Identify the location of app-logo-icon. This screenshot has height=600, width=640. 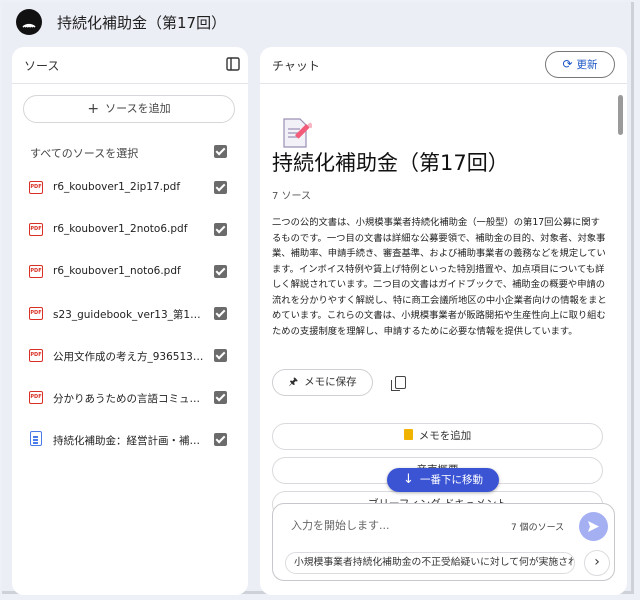
(29, 22).